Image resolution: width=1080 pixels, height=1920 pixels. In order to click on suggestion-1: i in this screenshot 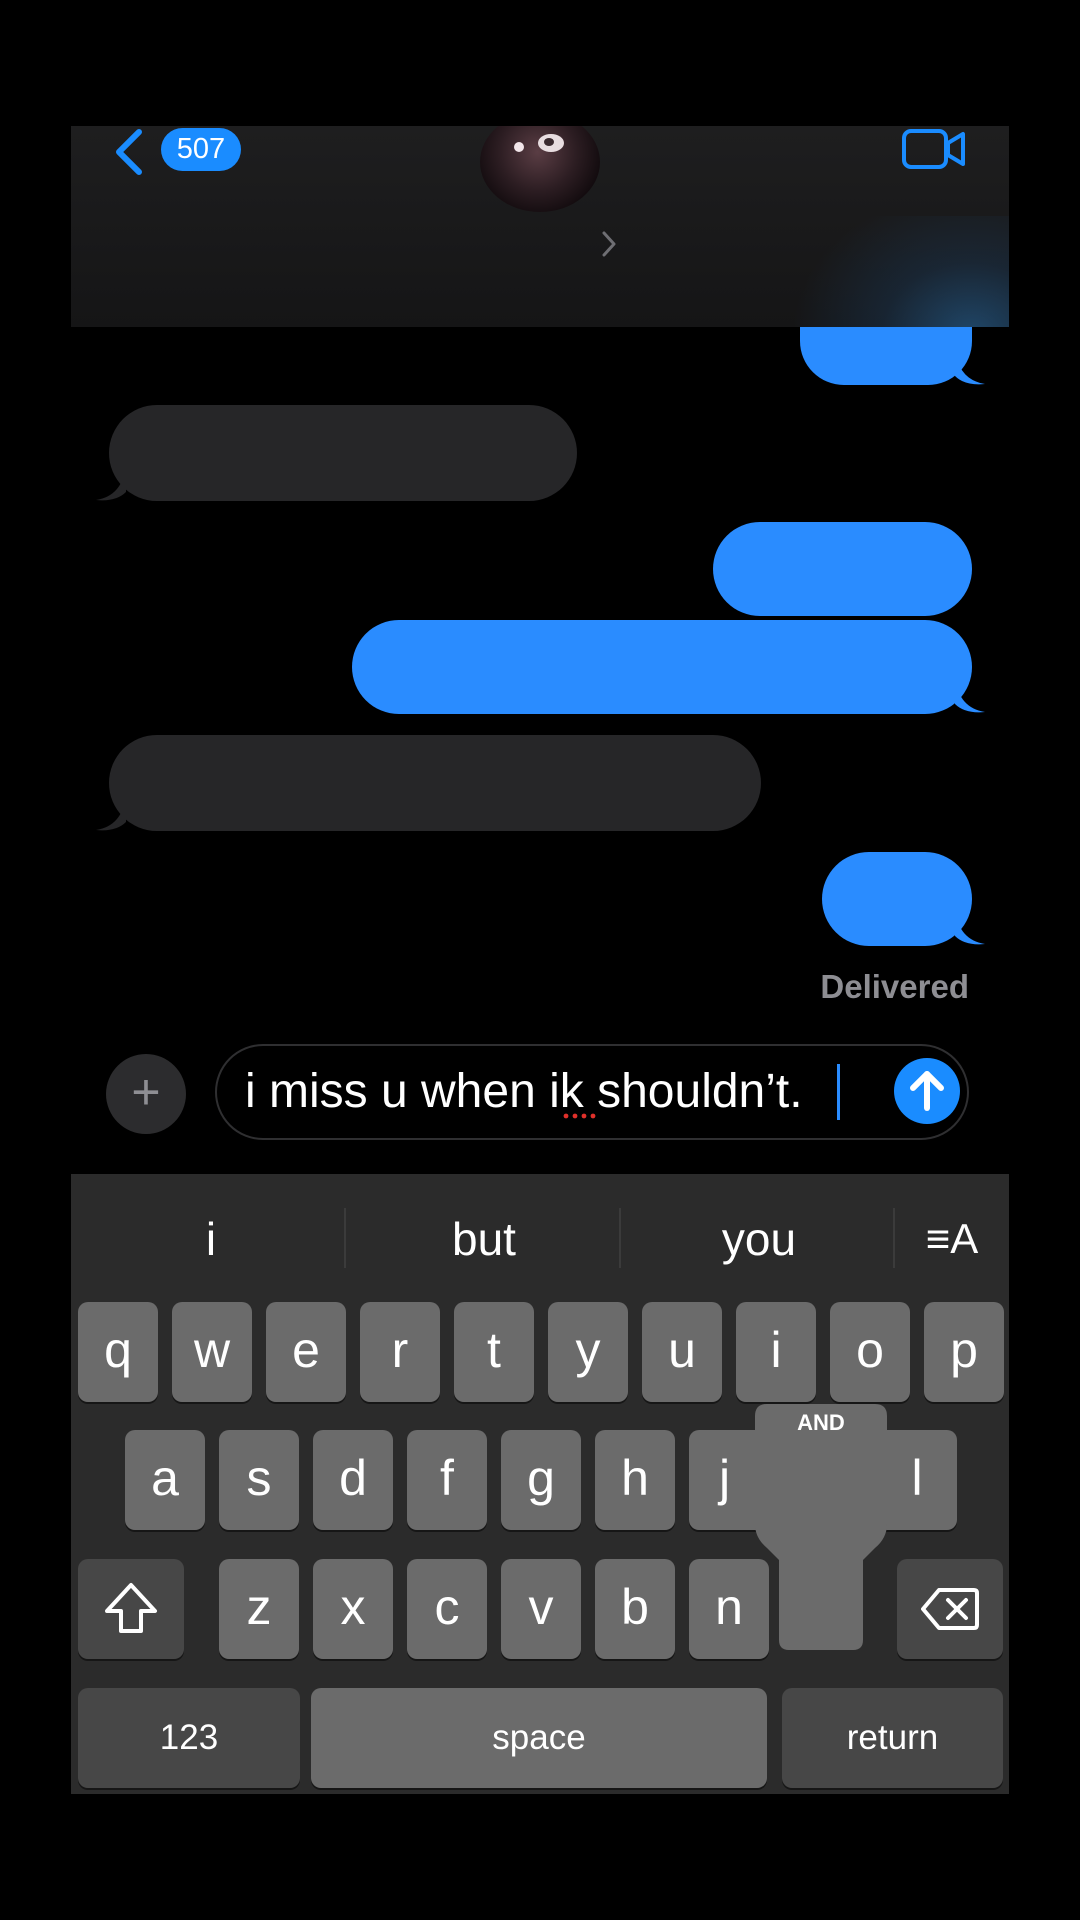, I will do `click(211, 1239)`.